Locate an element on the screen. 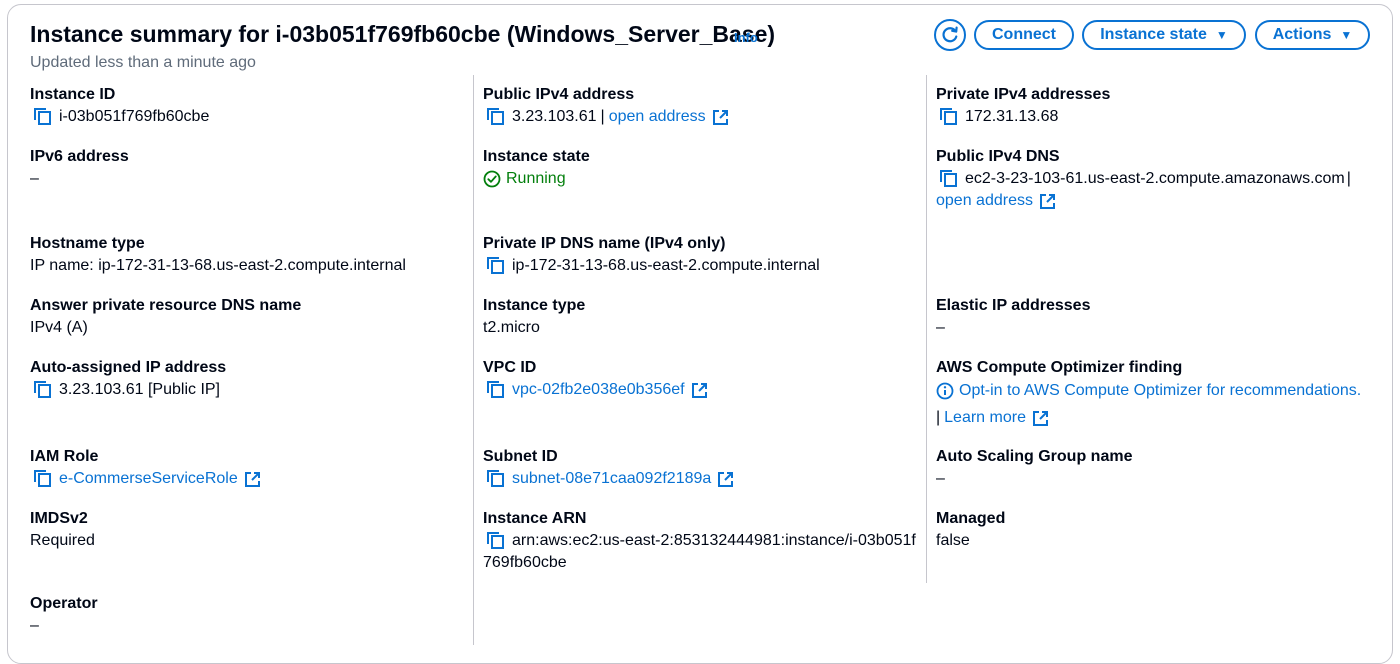 The image size is (1400, 664). field-label: Subnet ID is located at coordinates (520, 456).